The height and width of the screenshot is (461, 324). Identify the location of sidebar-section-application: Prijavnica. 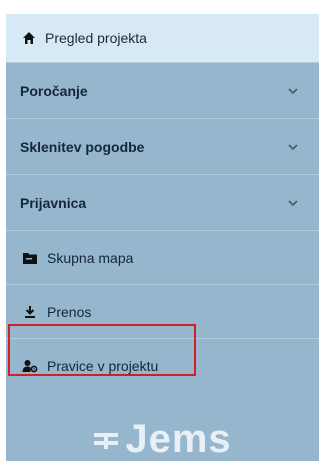
(162, 202).